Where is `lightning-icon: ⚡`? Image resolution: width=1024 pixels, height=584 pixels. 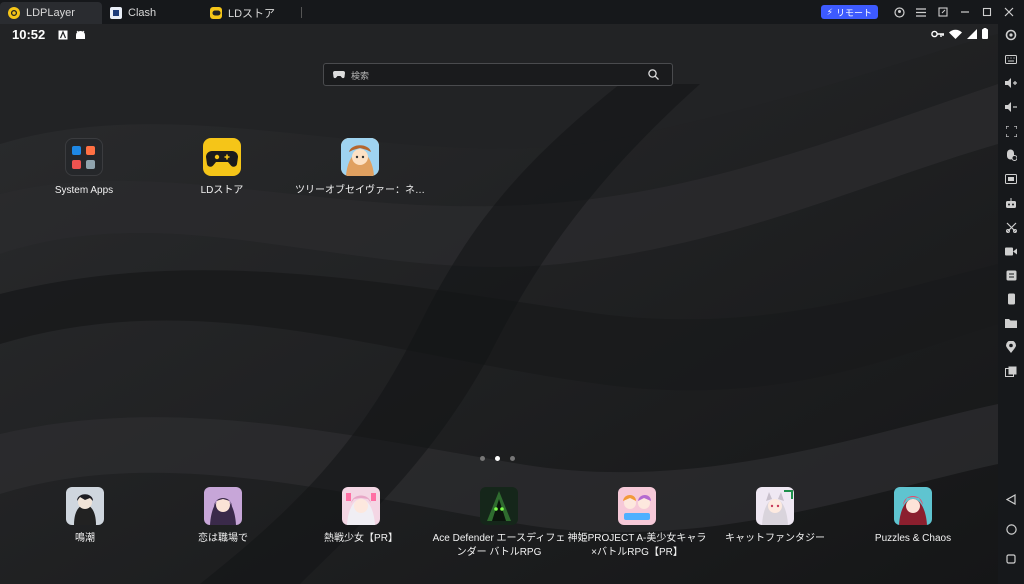
lightning-icon: ⚡ is located at coordinates (829, 11).